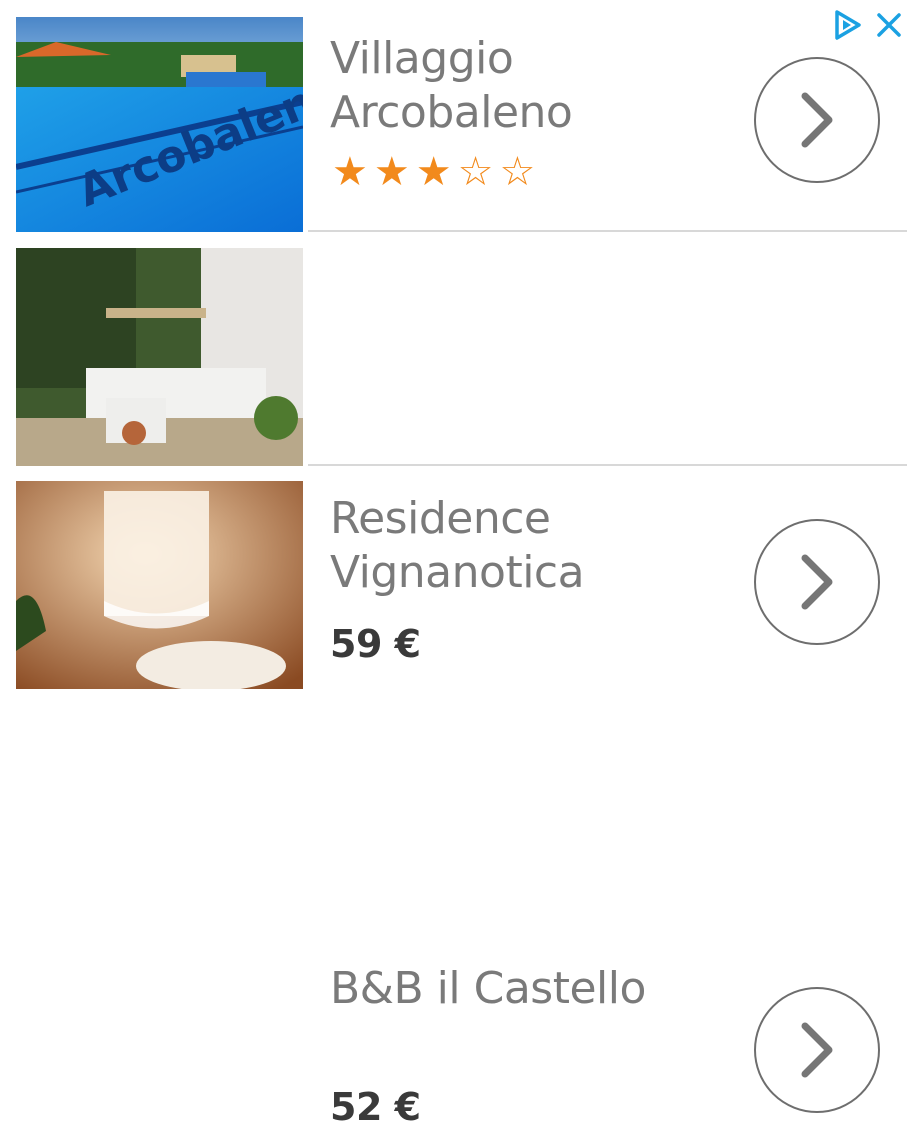  I want to click on star-rating: ★ ★ ★ ☆ ☆, so click(433, 172).